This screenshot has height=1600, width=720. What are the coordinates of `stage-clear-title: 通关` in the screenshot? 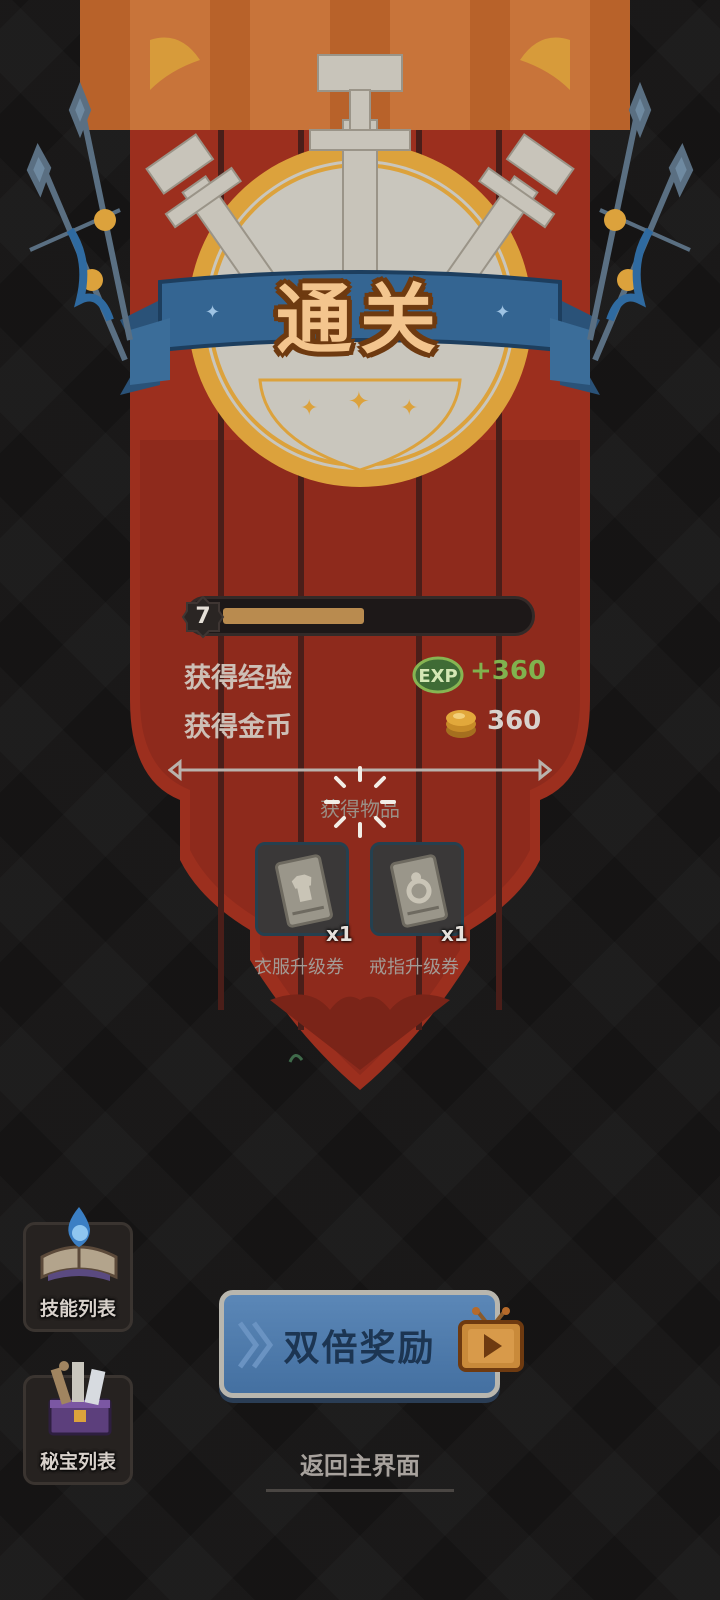 It's located at (360, 319).